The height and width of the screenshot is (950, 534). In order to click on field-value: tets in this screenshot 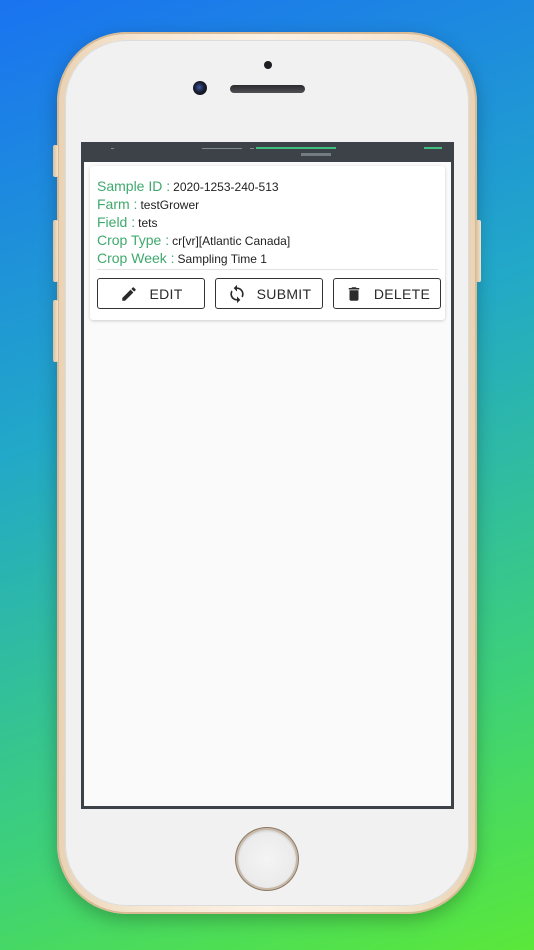, I will do `click(148, 223)`.